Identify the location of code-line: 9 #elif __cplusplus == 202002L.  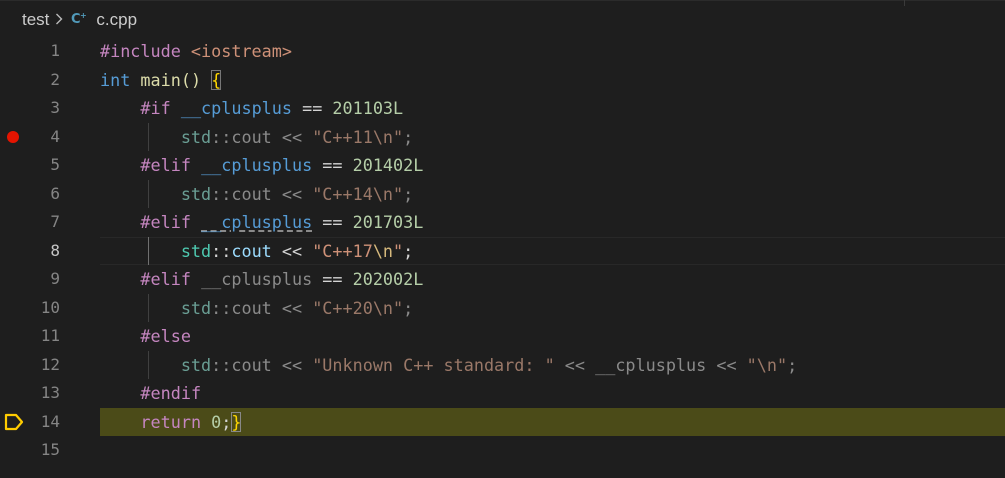
(502, 279).